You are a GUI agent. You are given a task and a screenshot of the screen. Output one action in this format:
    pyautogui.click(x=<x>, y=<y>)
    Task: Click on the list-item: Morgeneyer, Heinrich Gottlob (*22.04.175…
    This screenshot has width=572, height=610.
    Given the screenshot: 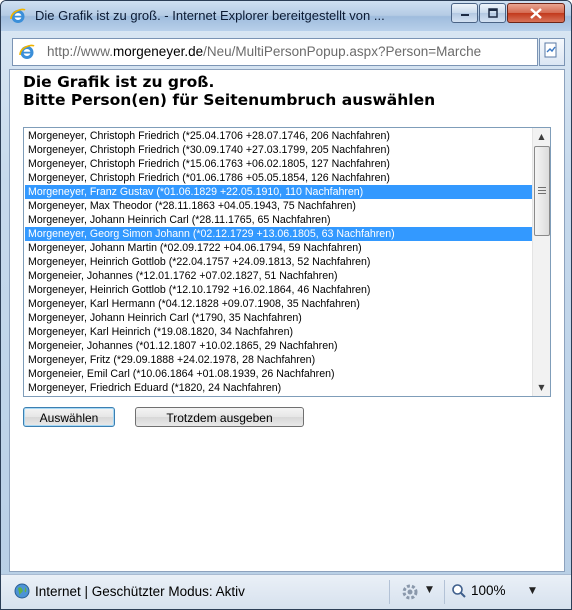 What is the action you would take?
    pyautogui.click(x=278, y=262)
    